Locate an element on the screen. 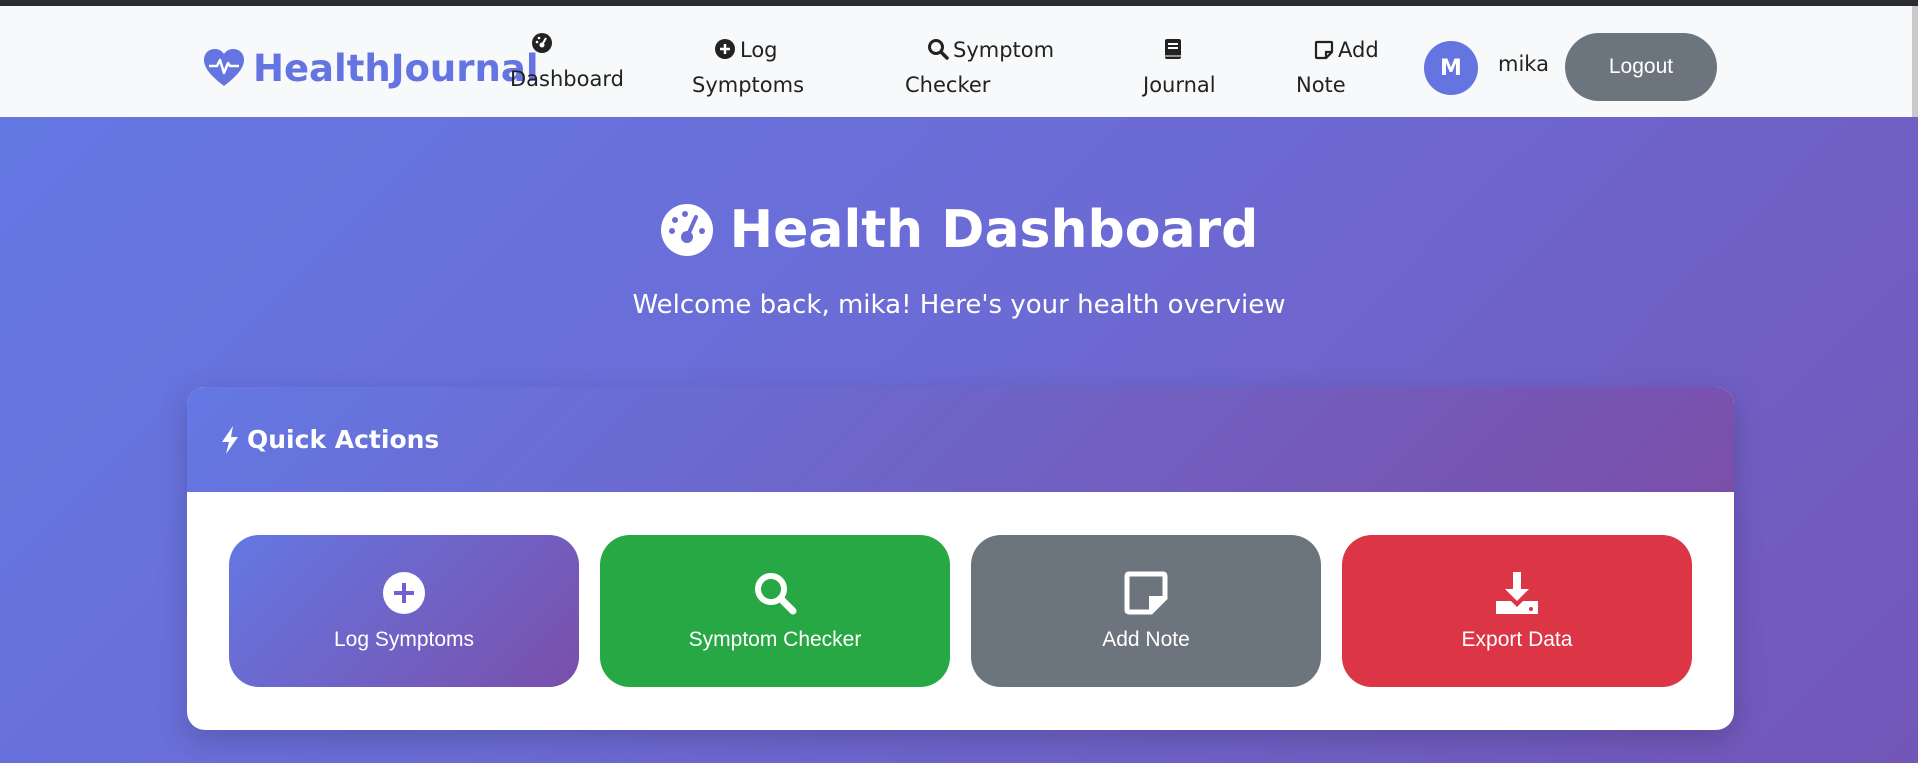 The width and height of the screenshot is (1918, 763). nav-log-symptoms-line2: Symptoms is located at coordinates (748, 85).